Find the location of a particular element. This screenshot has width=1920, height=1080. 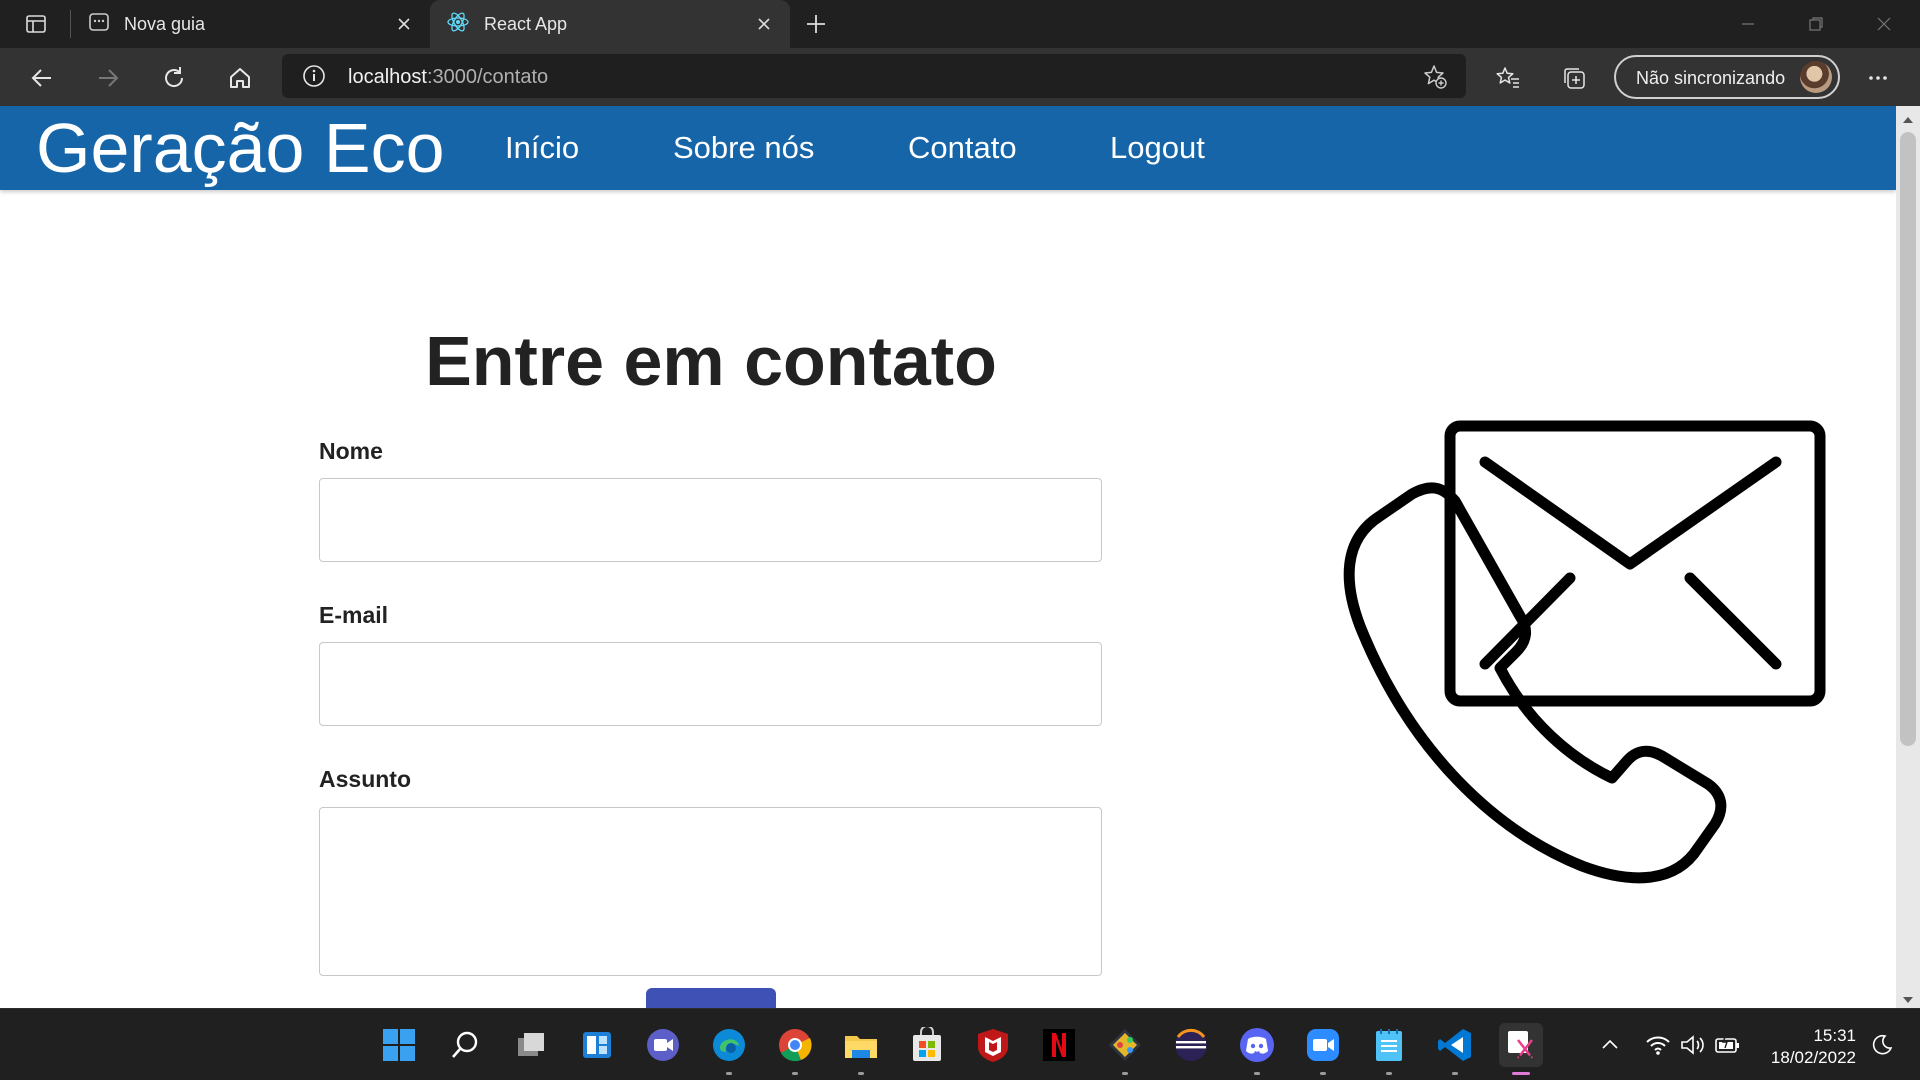

home-icon is located at coordinates (240, 78).